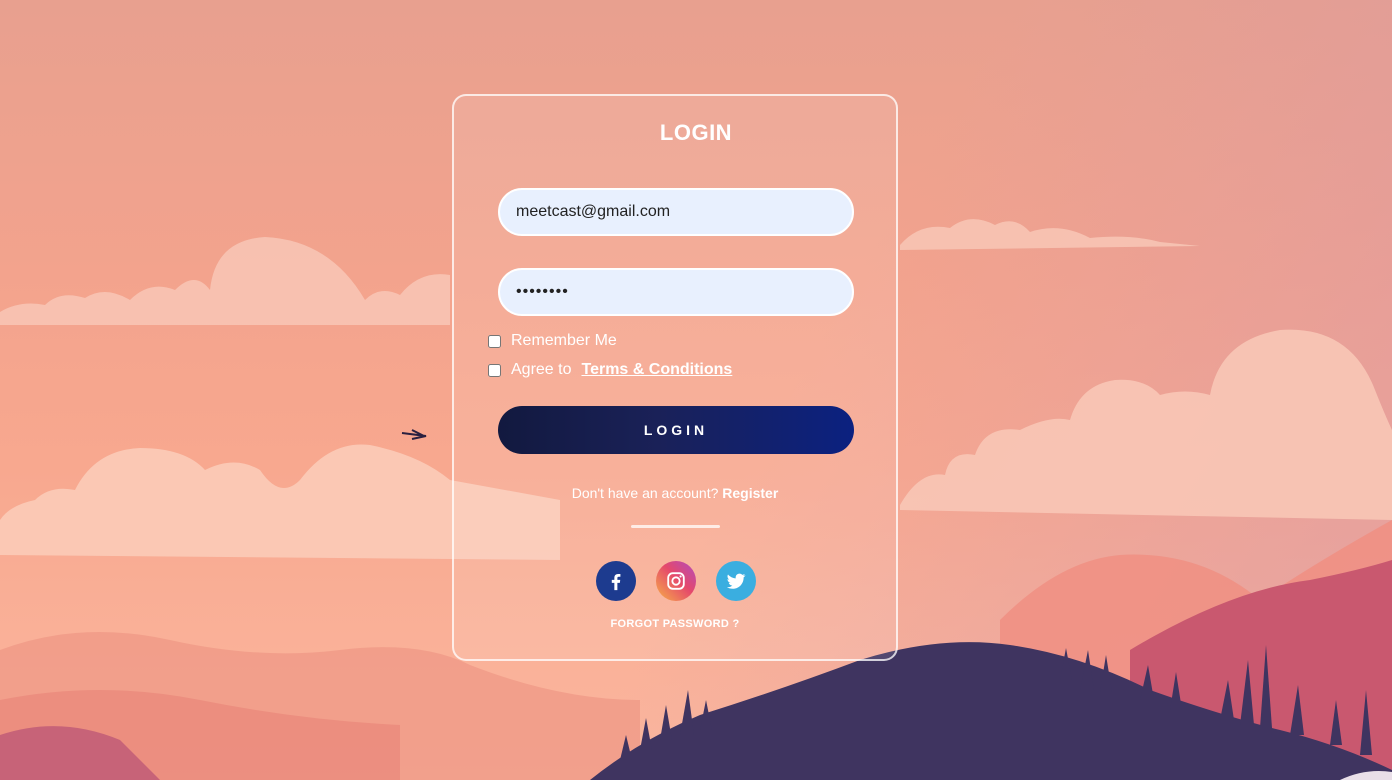 The height and width of the screenshot is (780, 1392). I want to click on password-input, so click(676, 292).